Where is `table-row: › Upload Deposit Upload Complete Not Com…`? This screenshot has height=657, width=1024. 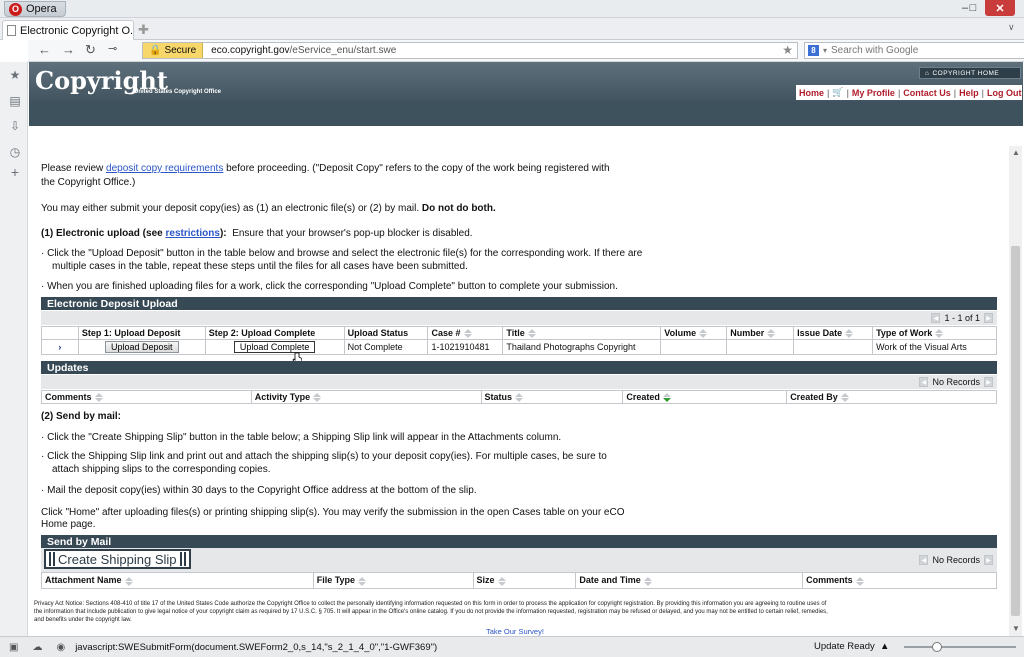
table-row: › Upload Deposit Upload Complete Not Com… is located at coordinates (519, 347).